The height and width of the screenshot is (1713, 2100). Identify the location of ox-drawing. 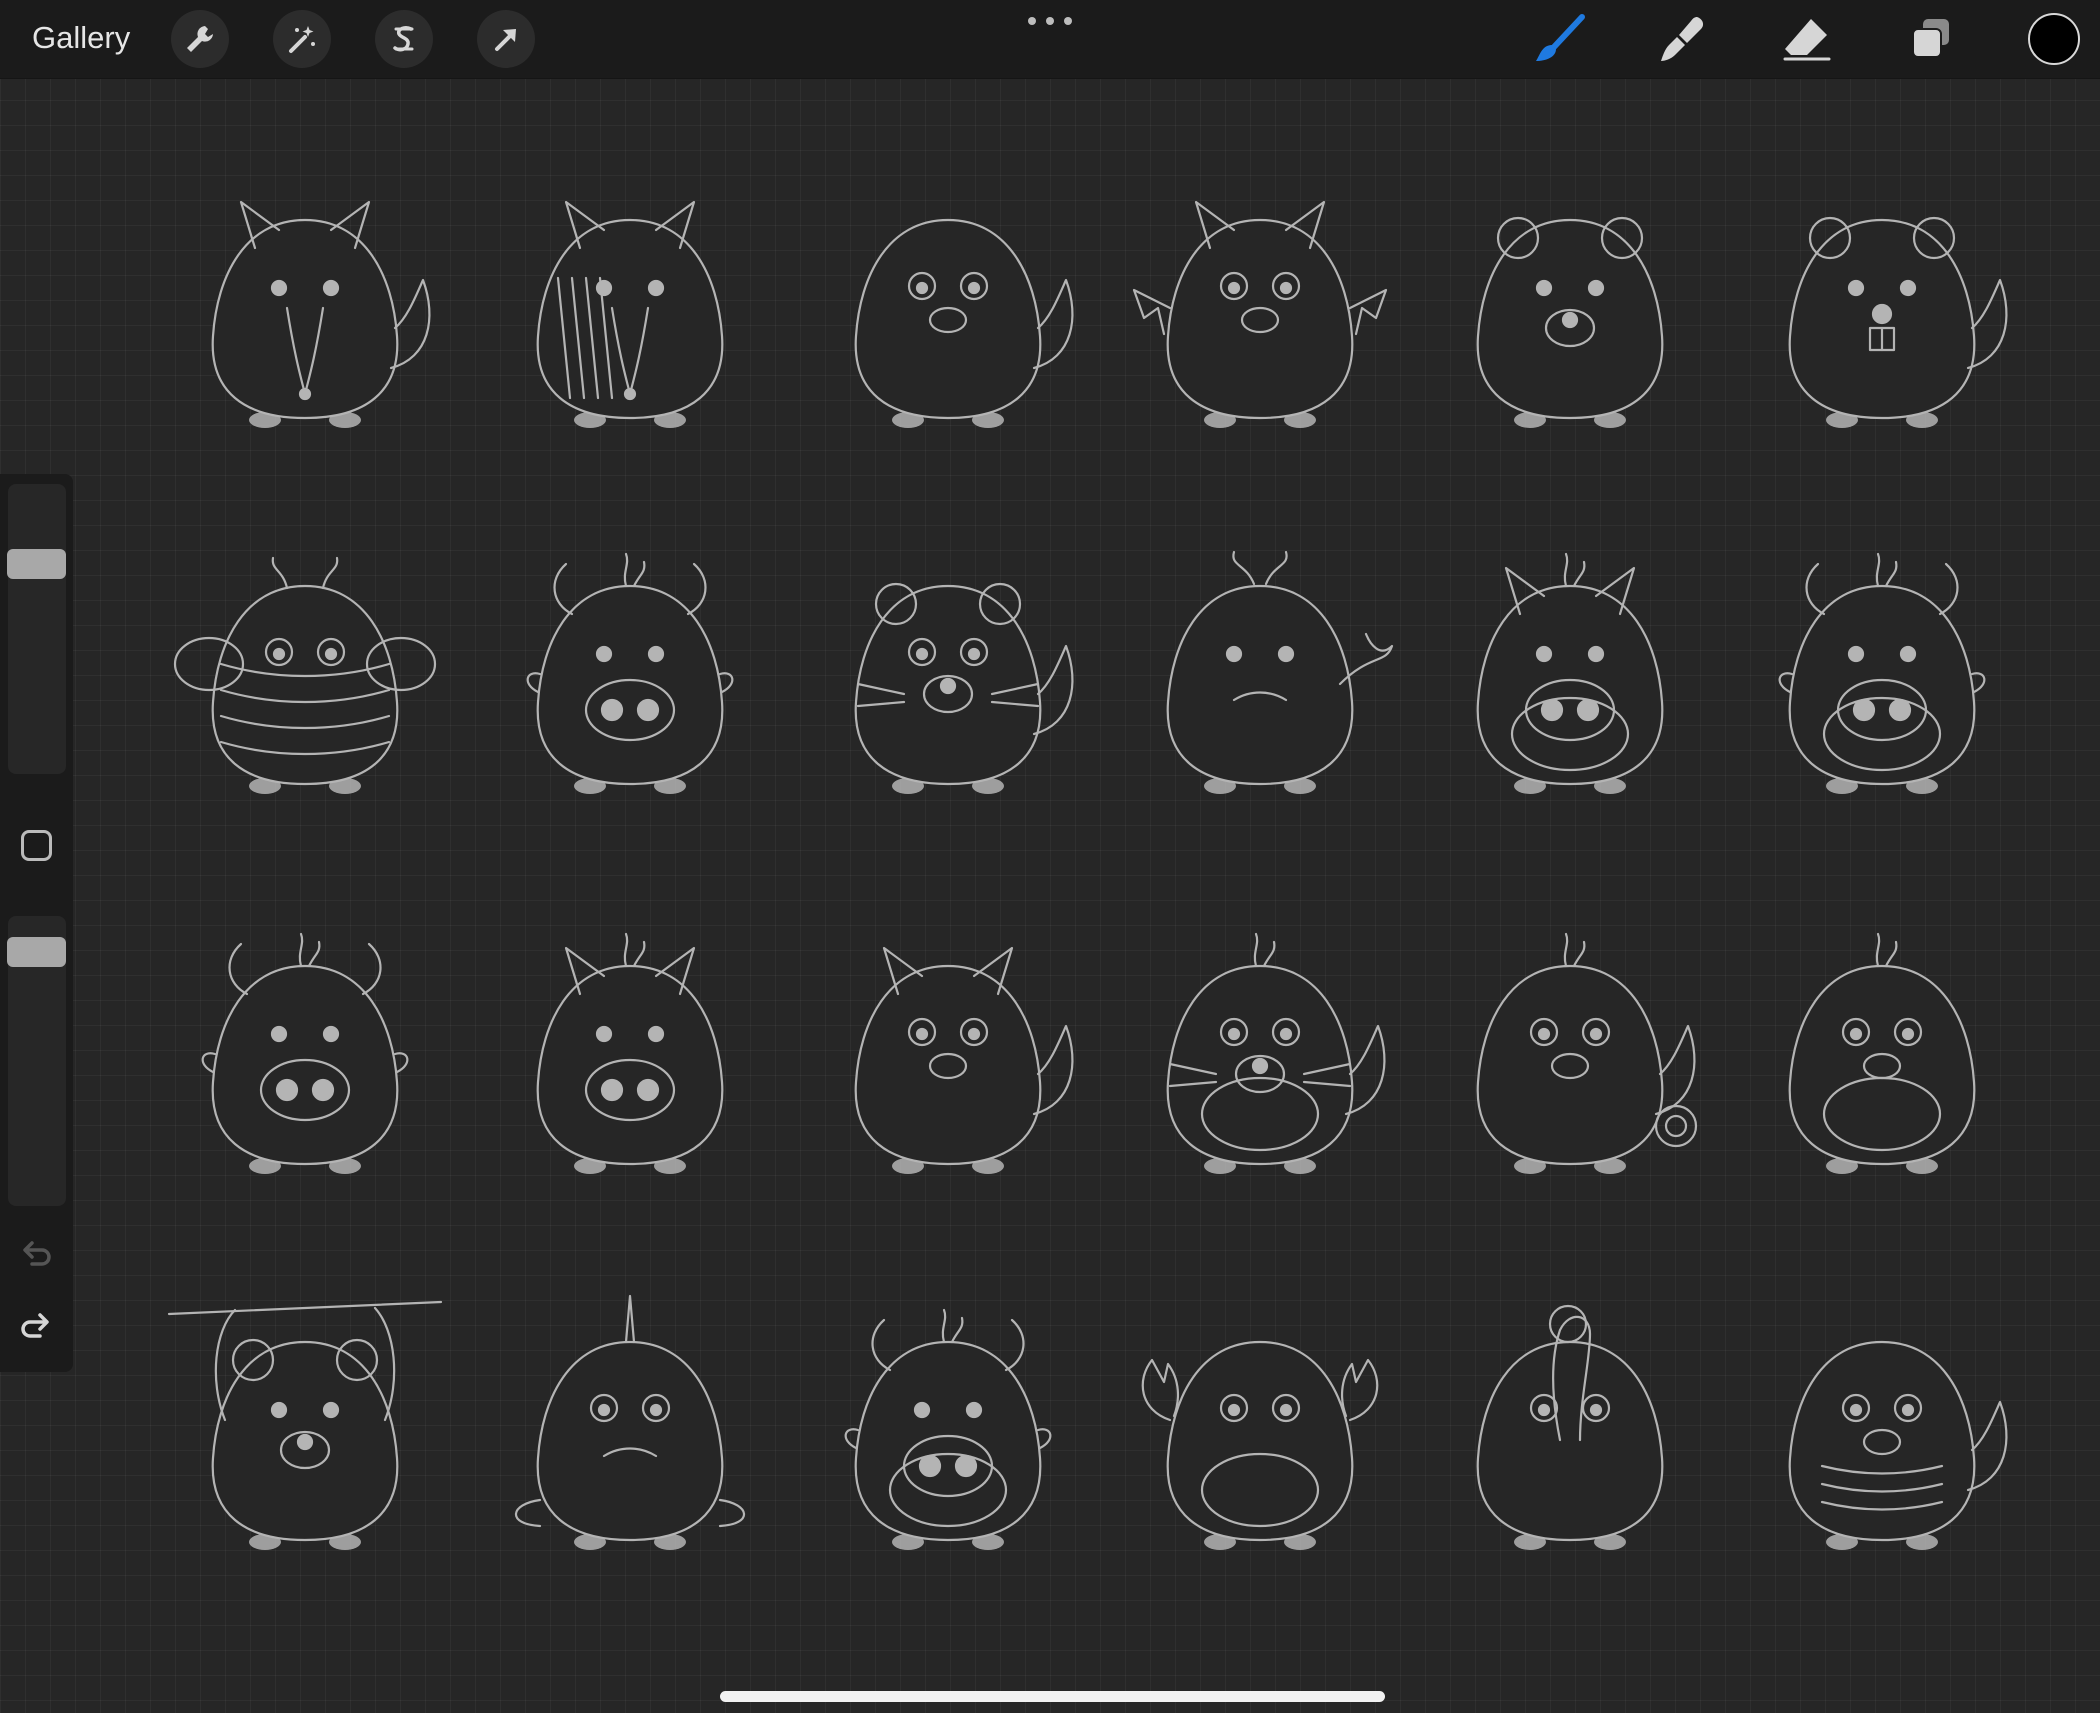
(305, 1053).